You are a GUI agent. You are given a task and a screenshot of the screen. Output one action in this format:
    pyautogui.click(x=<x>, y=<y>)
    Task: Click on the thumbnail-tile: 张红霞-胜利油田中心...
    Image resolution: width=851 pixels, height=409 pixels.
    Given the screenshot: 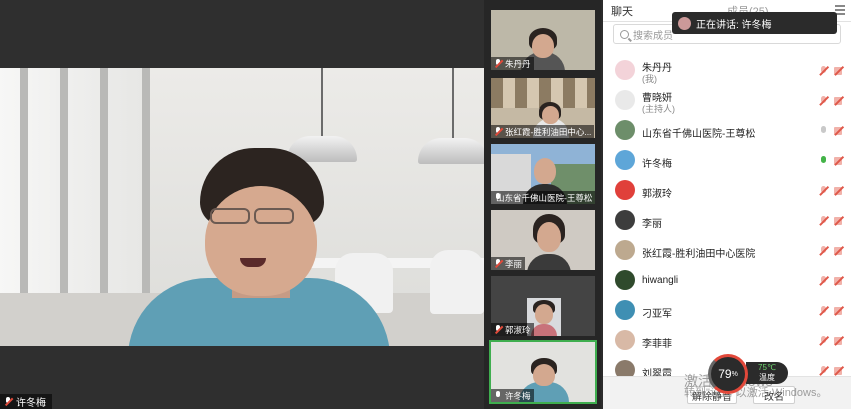 What is the action you would take?
    pyautogui.click(x=543, y=108)
    